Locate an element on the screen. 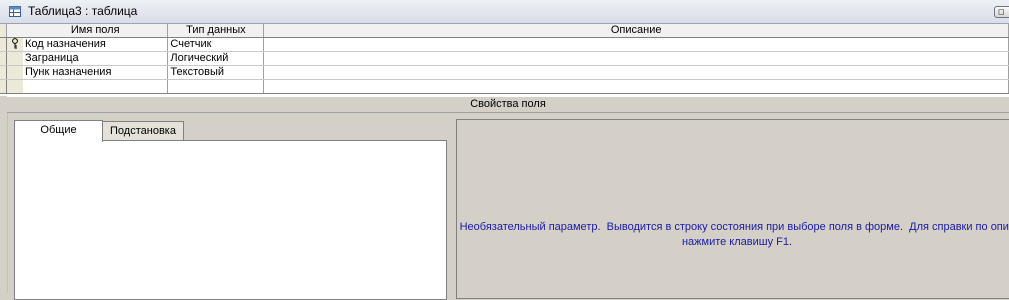 The height and width of the screenshot is (300, 1009). data-type-cell is located at coordinates (216, 86).